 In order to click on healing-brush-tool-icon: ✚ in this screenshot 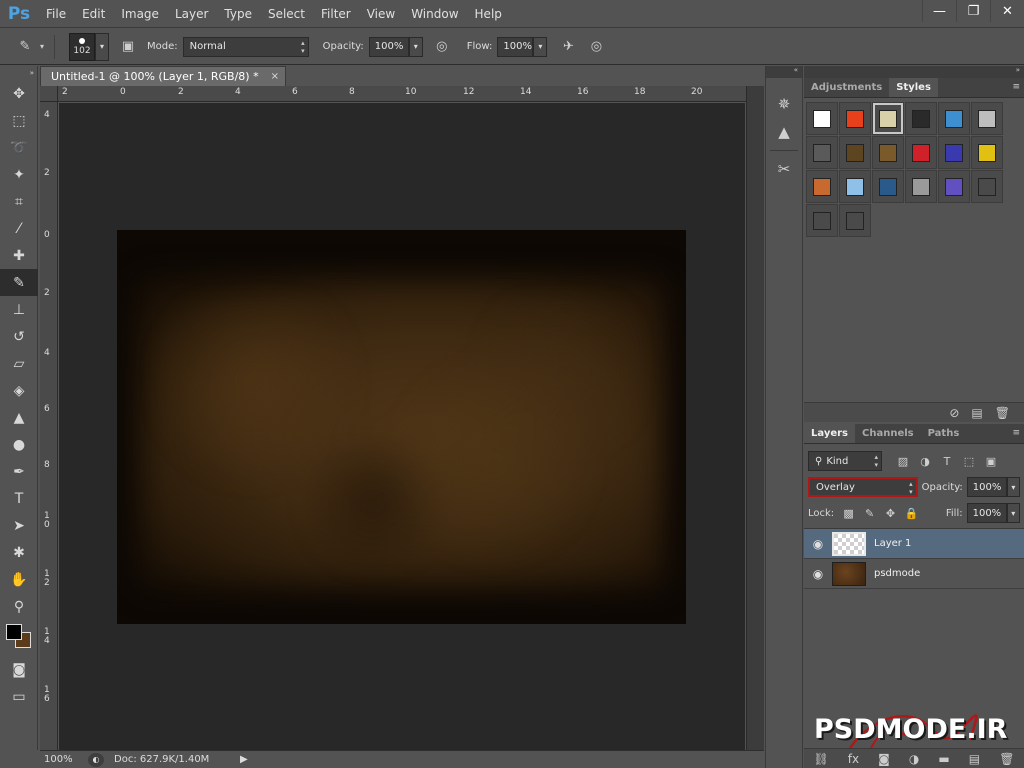, I will do `click(19, 255)`.